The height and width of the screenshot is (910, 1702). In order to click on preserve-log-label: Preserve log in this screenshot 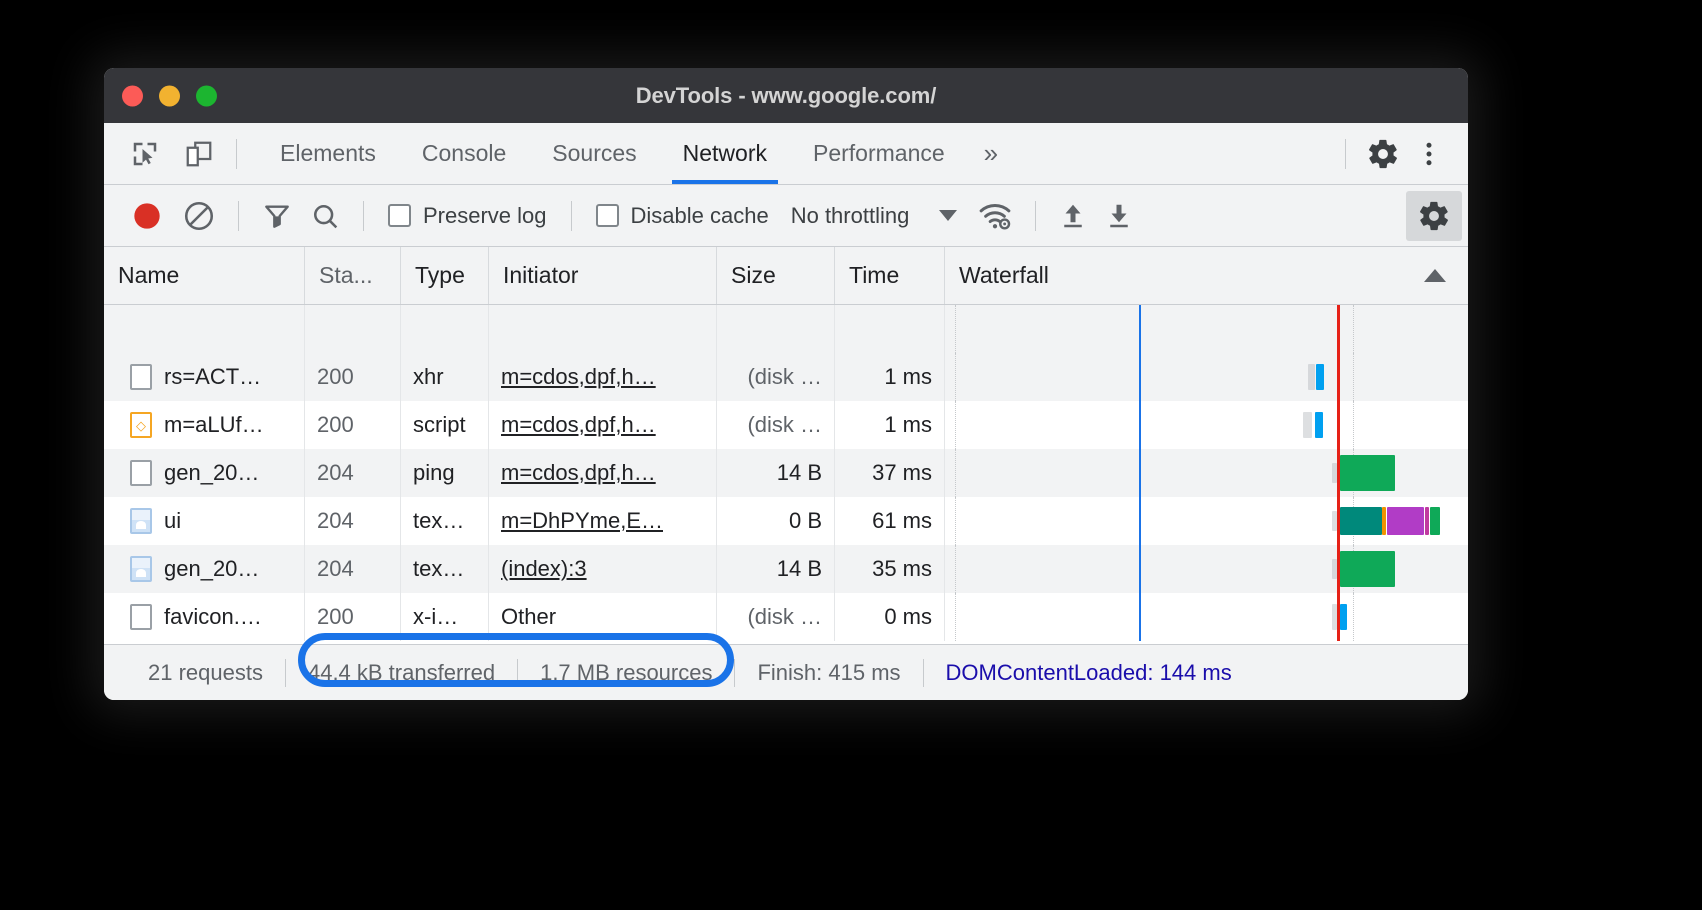, I will do `click(485, 215)`.